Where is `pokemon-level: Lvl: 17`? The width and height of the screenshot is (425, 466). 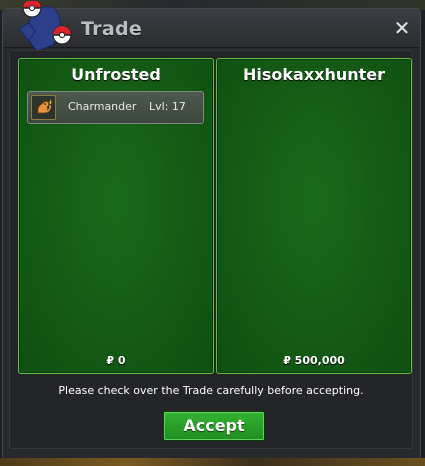
pokemon-level: Lvl: 17 is located at coordinates (167, 106).